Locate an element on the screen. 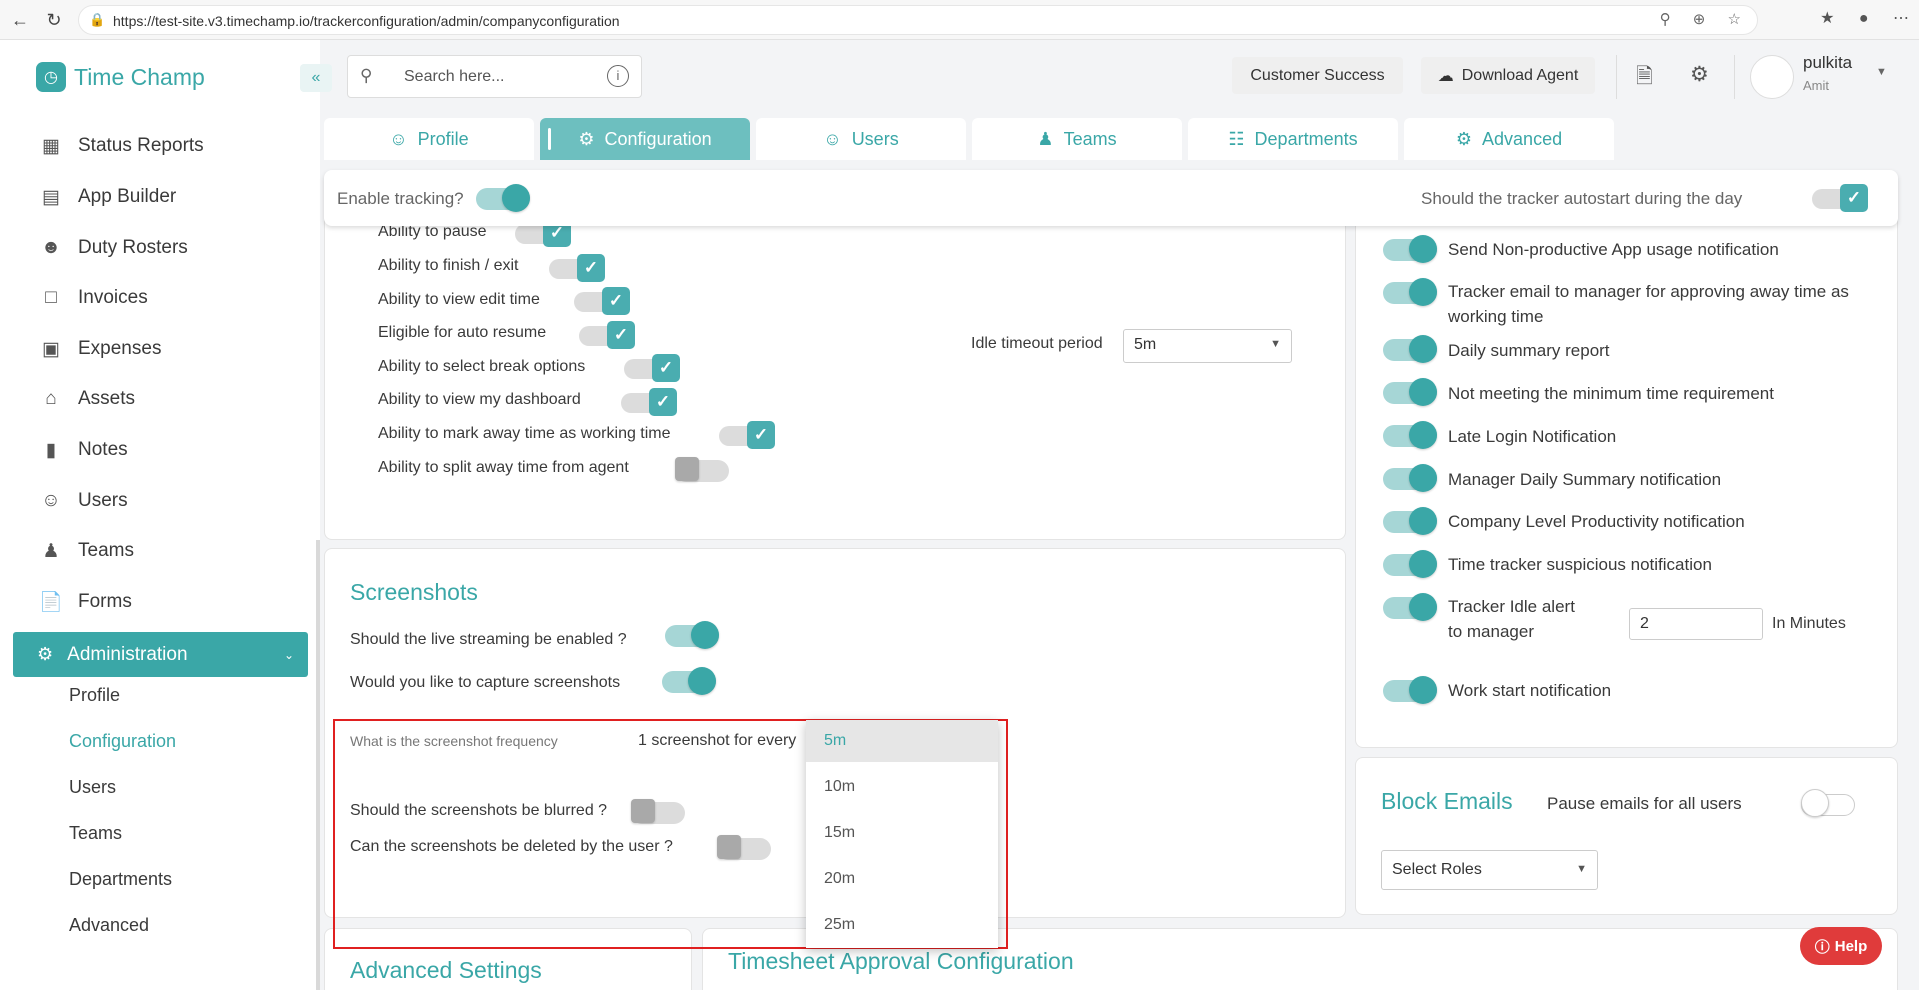 The height and width of the screenshot is (990, 1919). user-icon: ☺ is located at coordinates (51, 500).